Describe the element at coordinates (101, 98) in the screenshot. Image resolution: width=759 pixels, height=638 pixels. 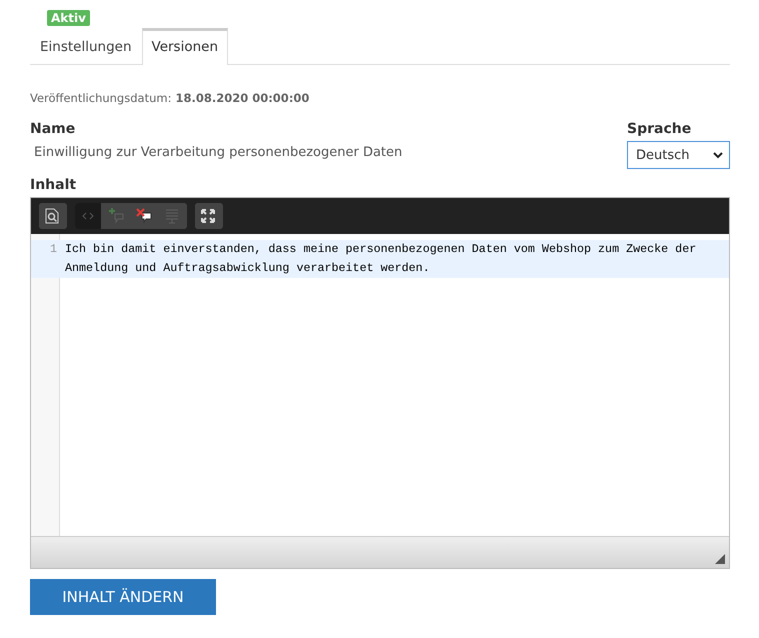
I see `date-label: Veröffentlichungsdatum:` at that location.